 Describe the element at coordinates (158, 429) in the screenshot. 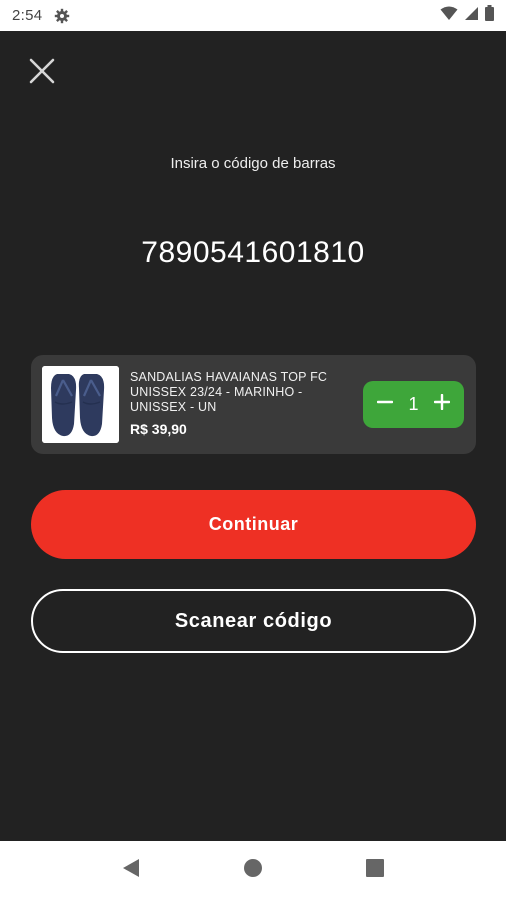

I see `product-price: R$ 39,90` at that location.